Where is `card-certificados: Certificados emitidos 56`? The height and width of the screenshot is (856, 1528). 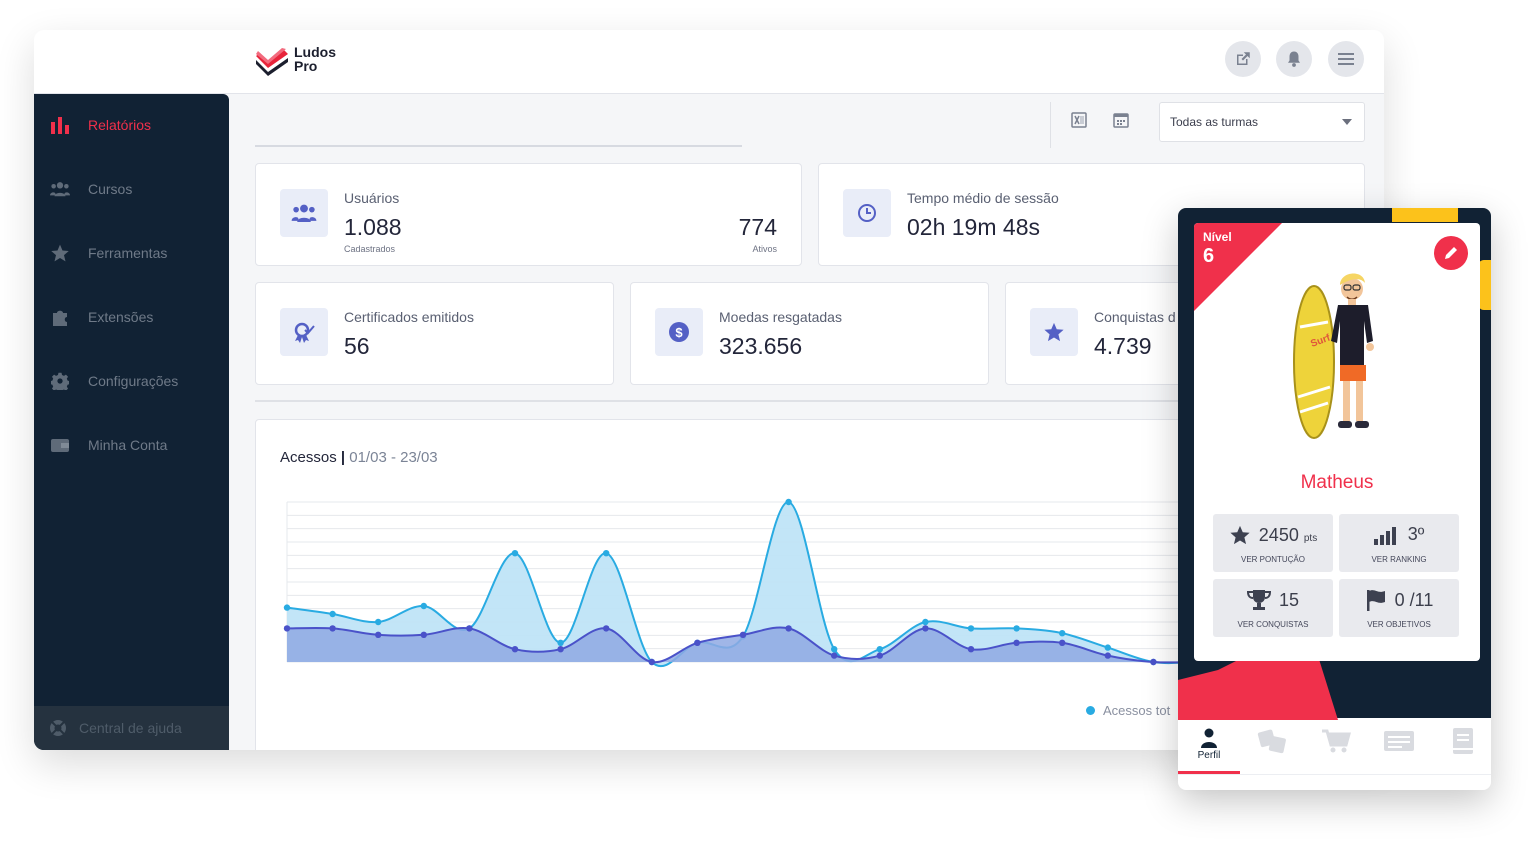 card-certificados: Certificados emitidos 56 is located at coordinates (434, 333).